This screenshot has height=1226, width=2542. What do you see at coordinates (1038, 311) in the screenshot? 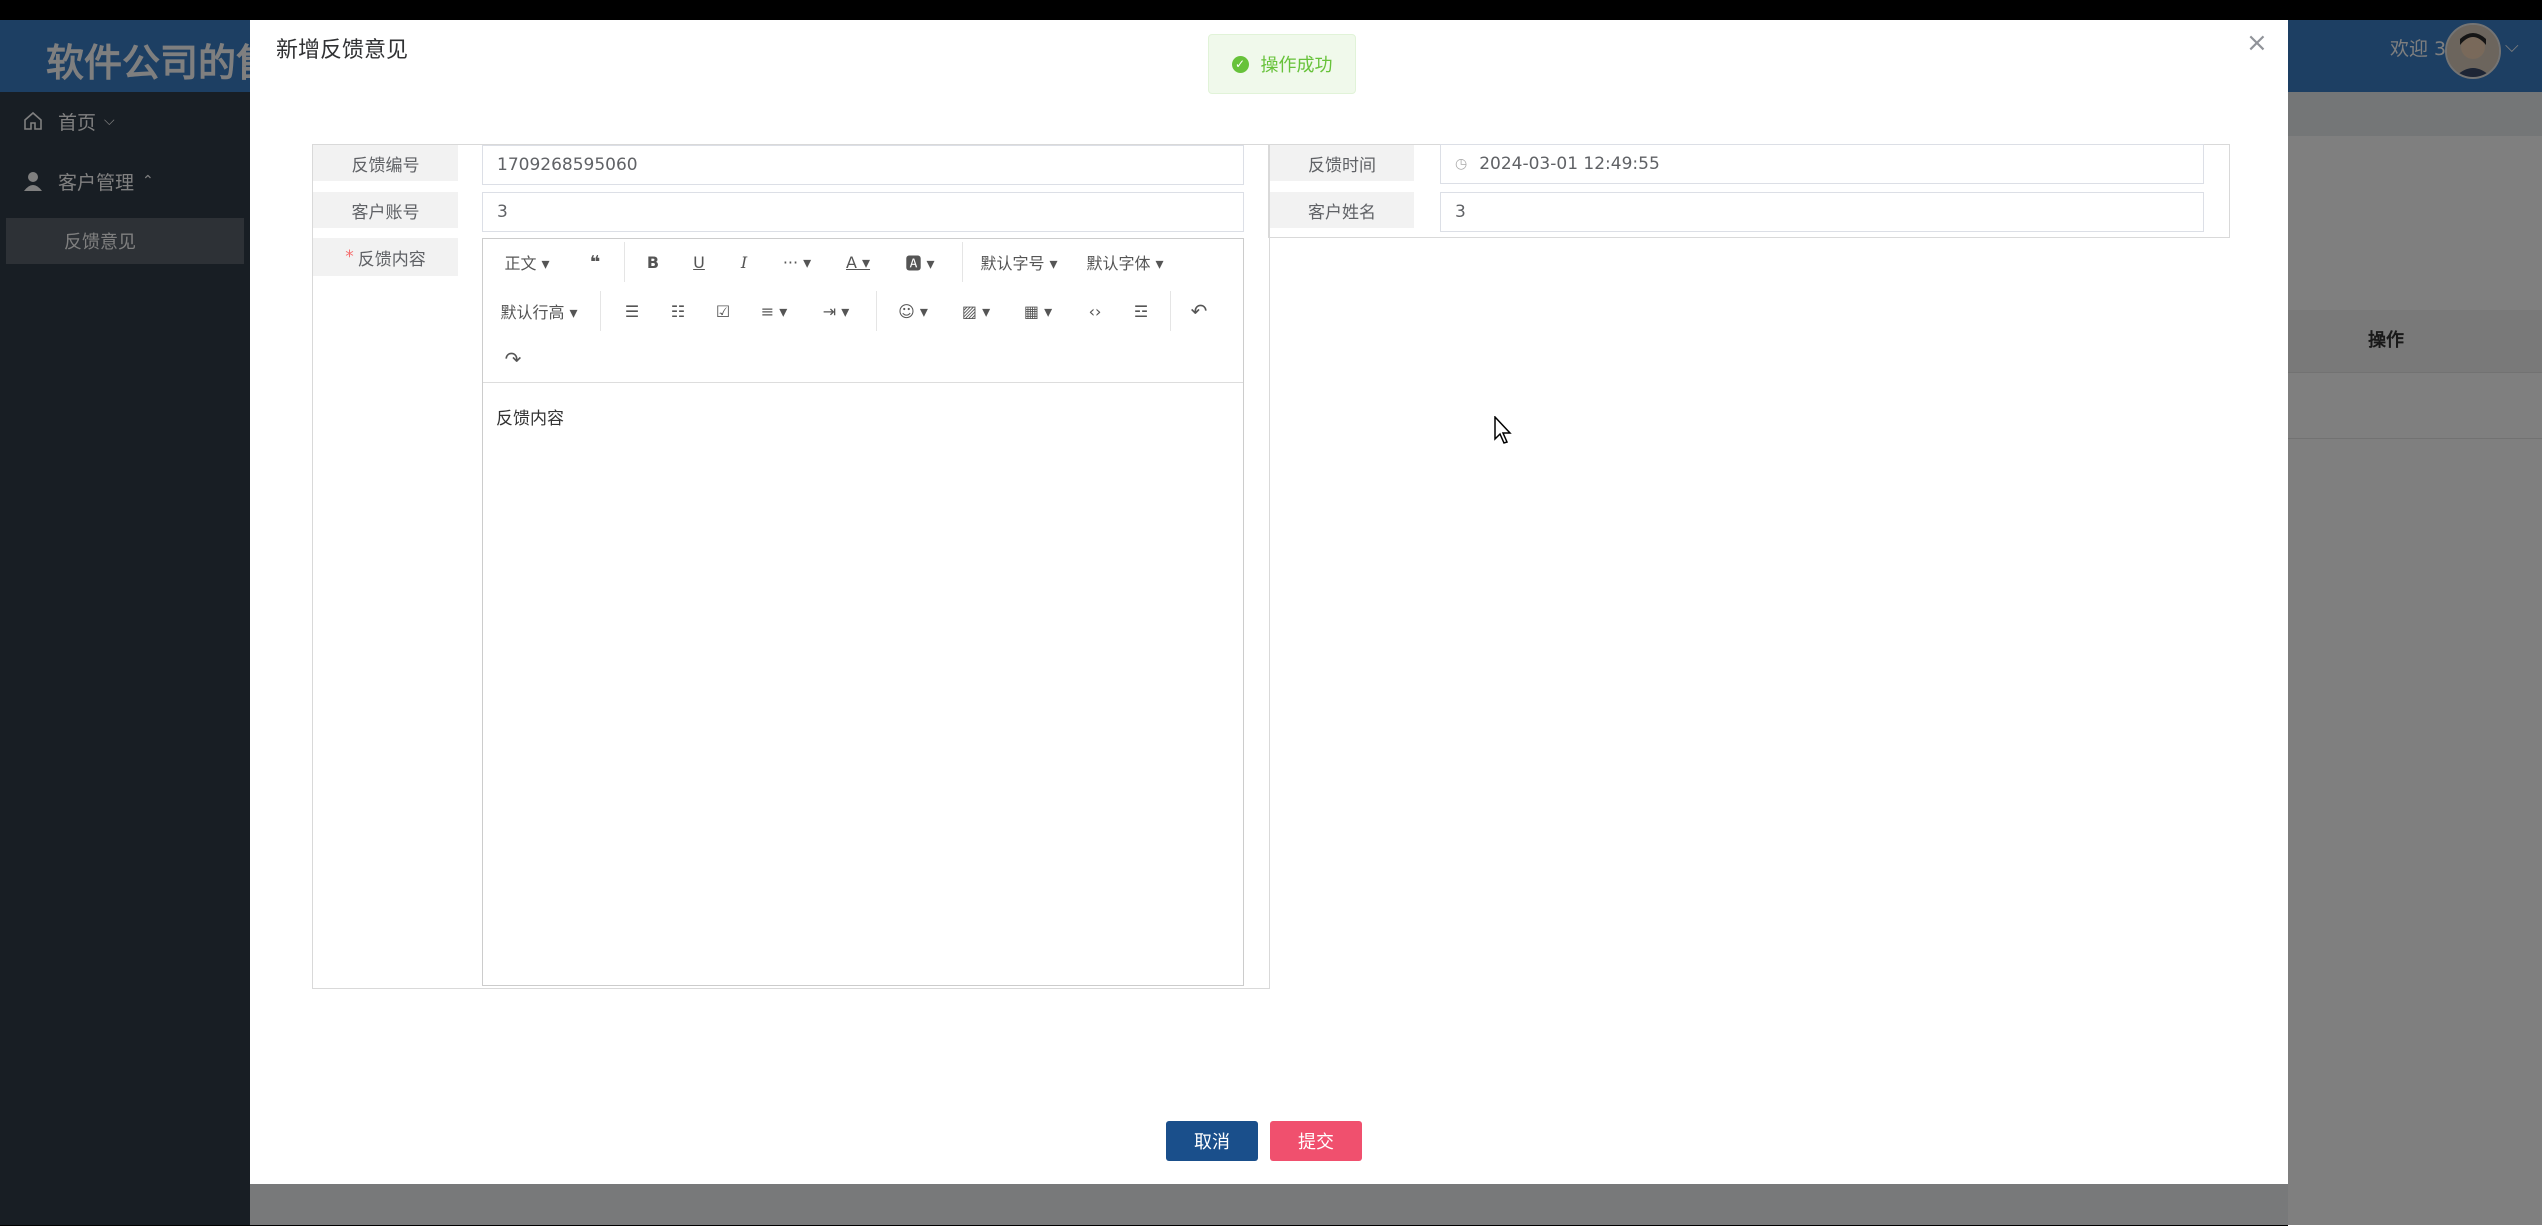
I see `table-icon: ▦ ▾` at bounding box center [1038, 311].